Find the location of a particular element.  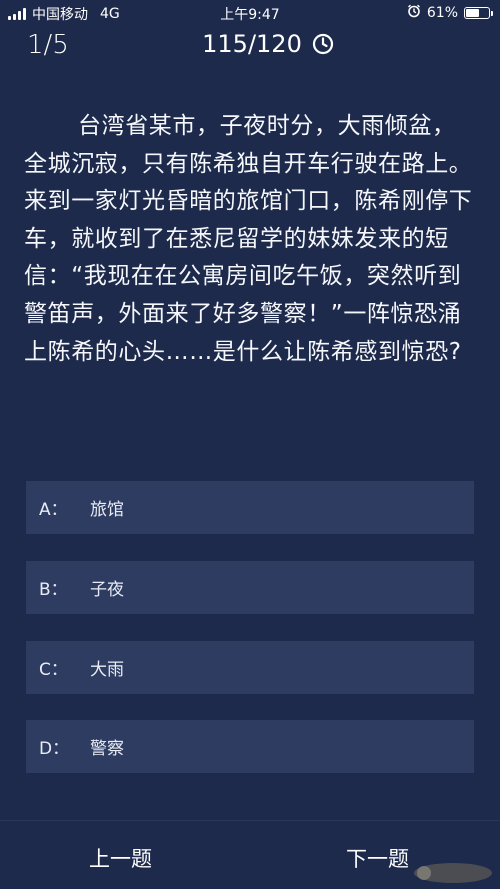

status-right: 61% is located at coordinates (450, 13).